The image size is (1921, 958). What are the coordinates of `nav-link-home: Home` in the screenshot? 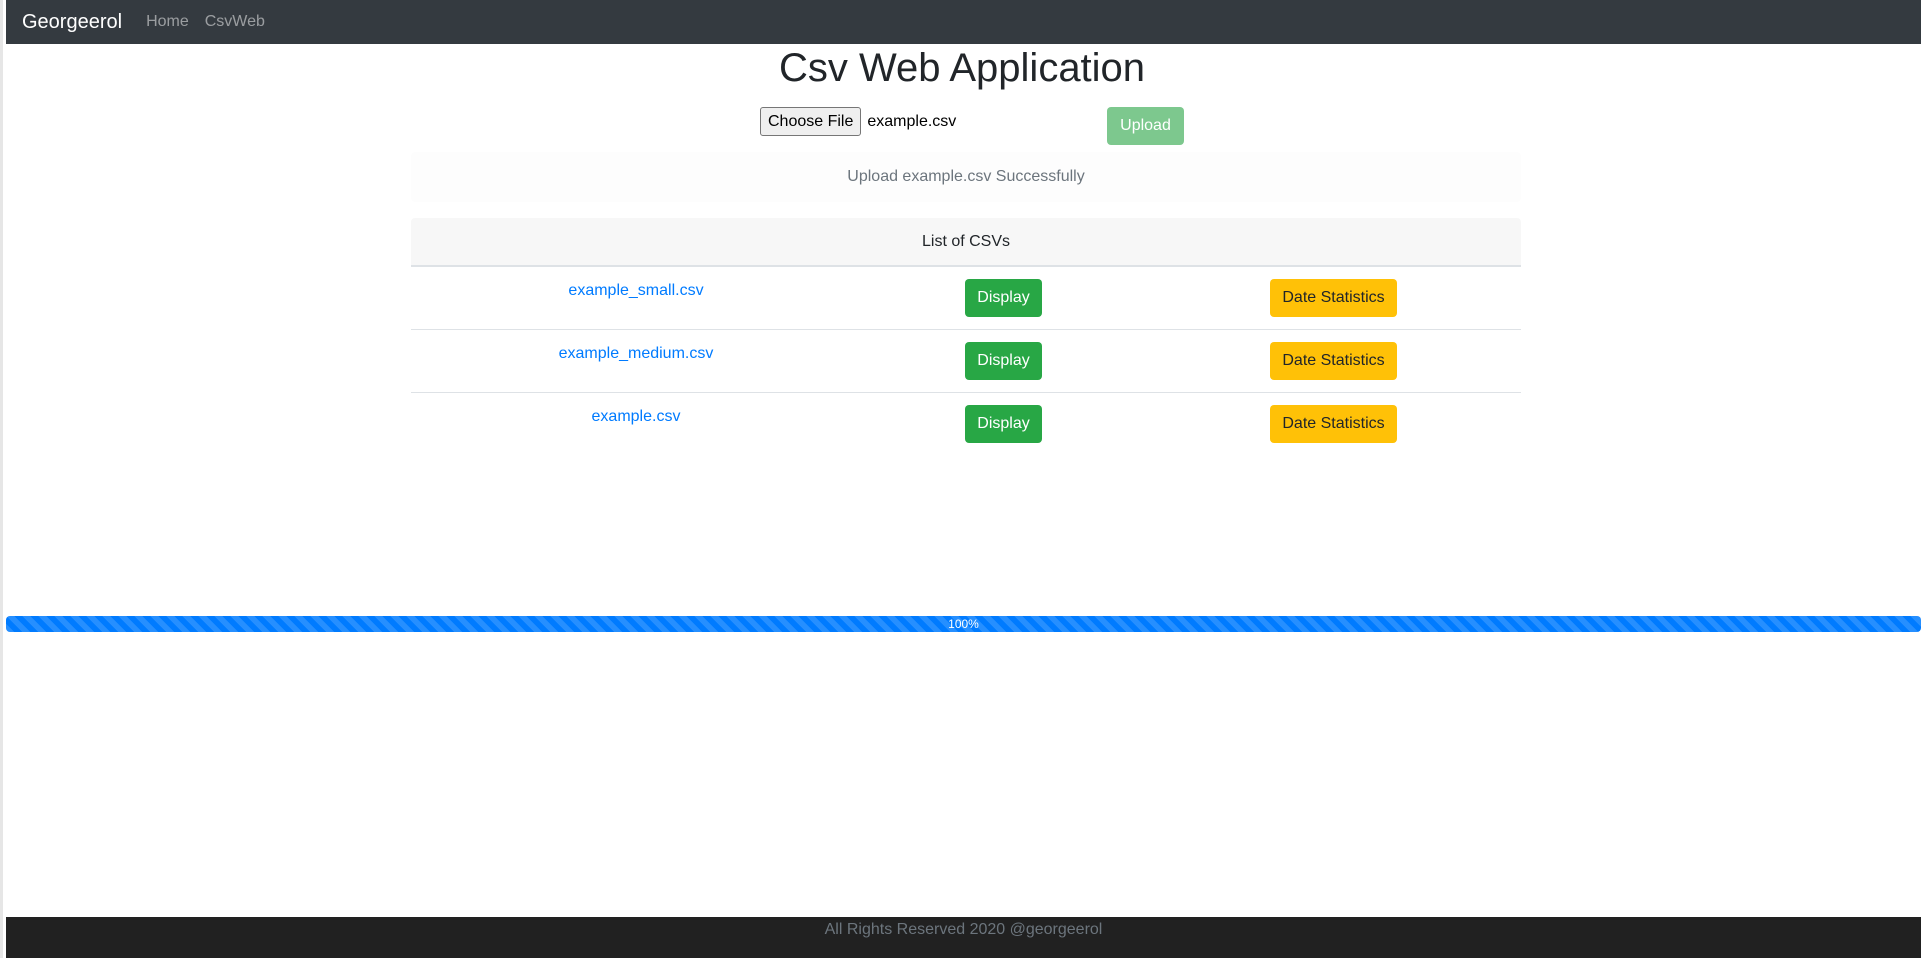 It's located at (167, 22).